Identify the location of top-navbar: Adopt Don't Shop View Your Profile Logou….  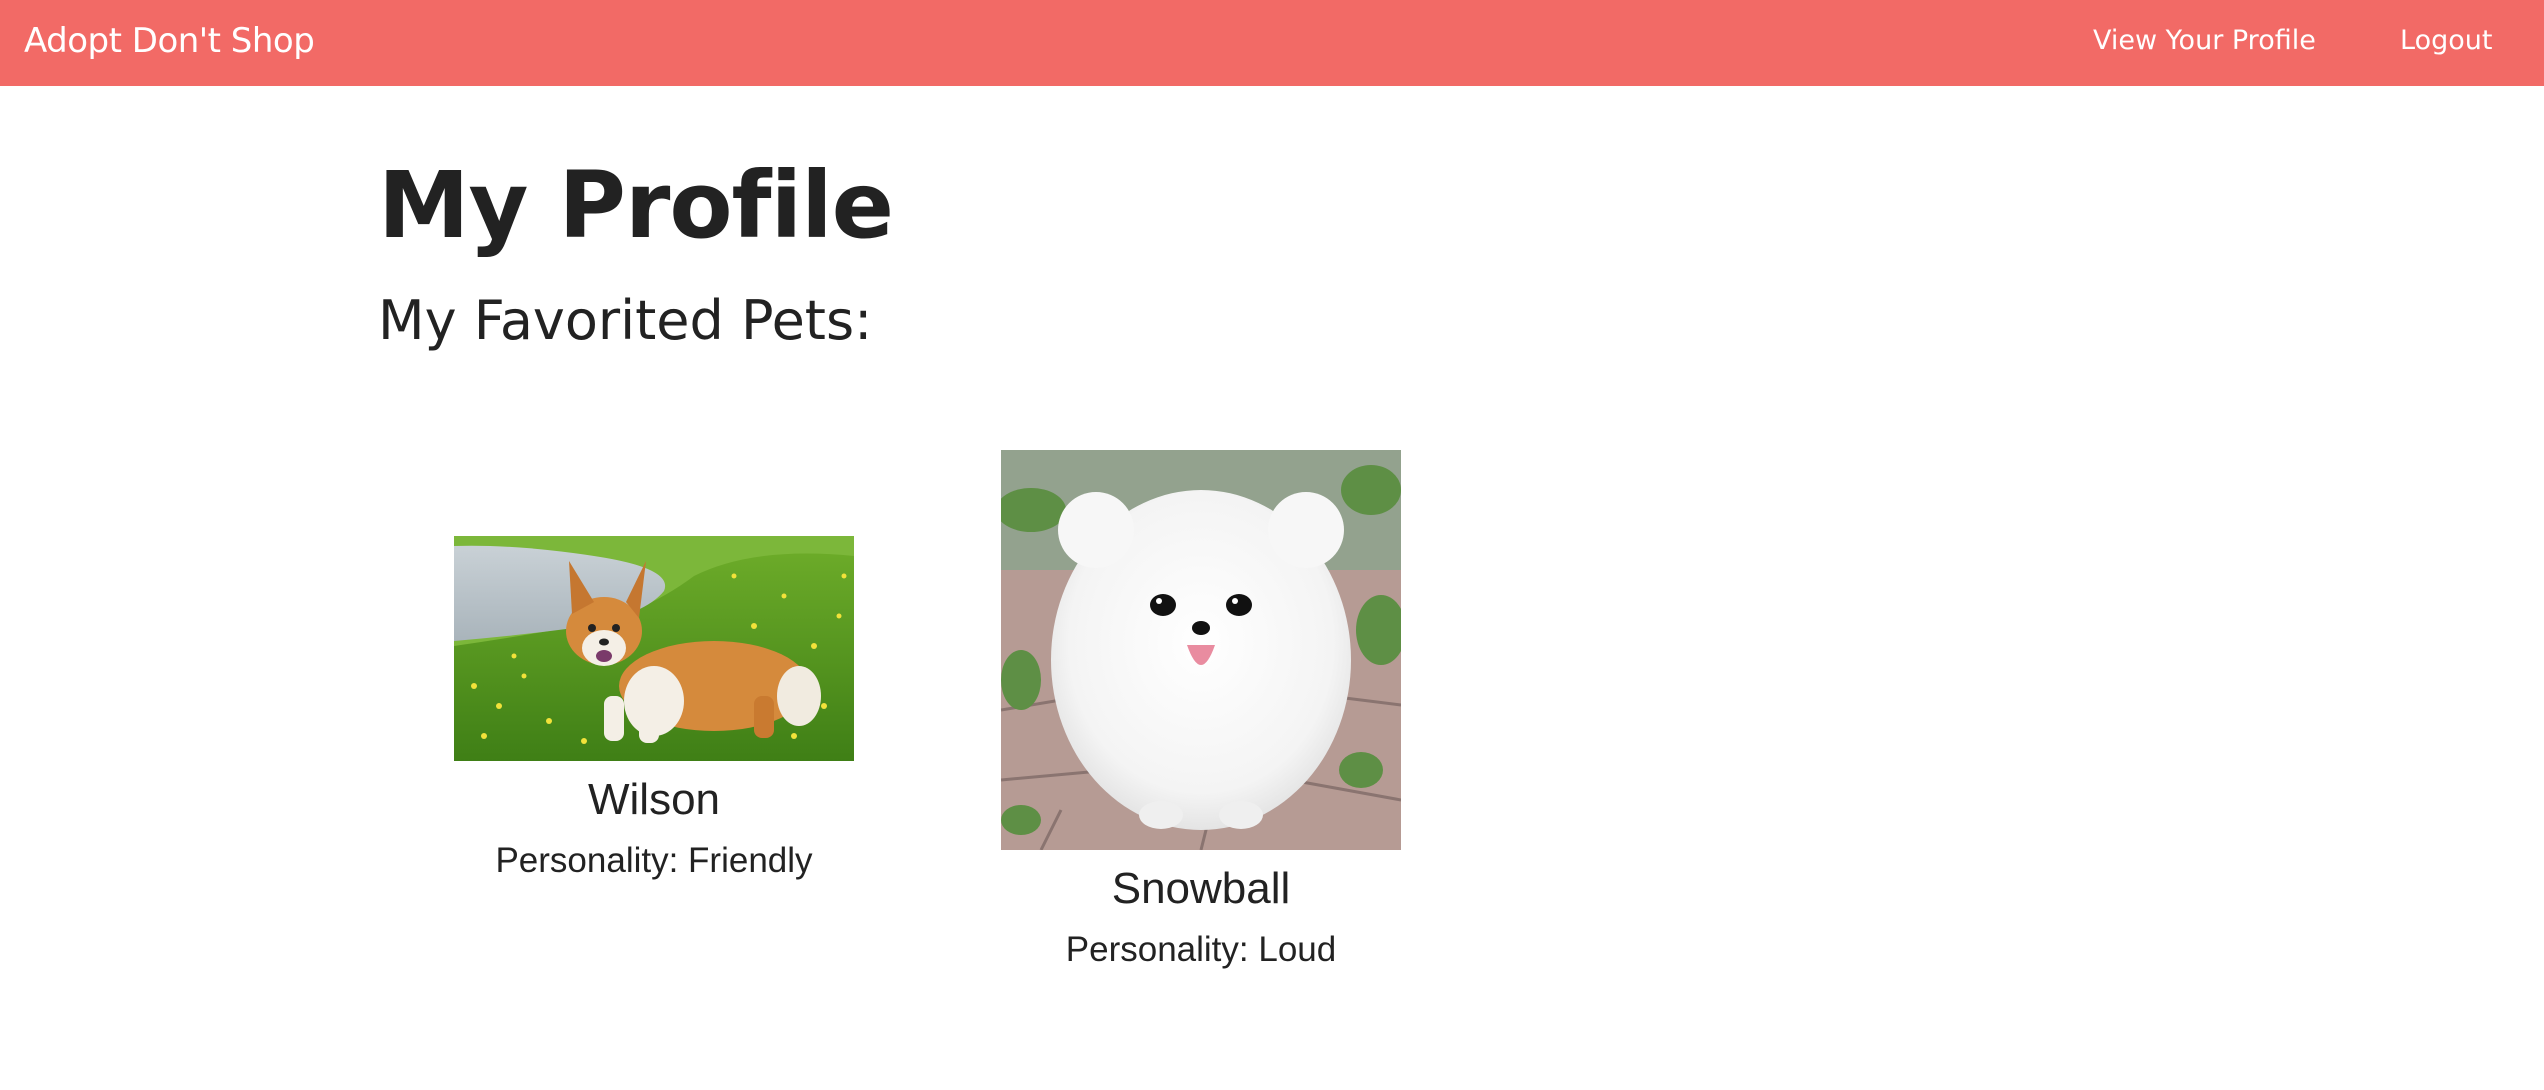
(1272, 43).